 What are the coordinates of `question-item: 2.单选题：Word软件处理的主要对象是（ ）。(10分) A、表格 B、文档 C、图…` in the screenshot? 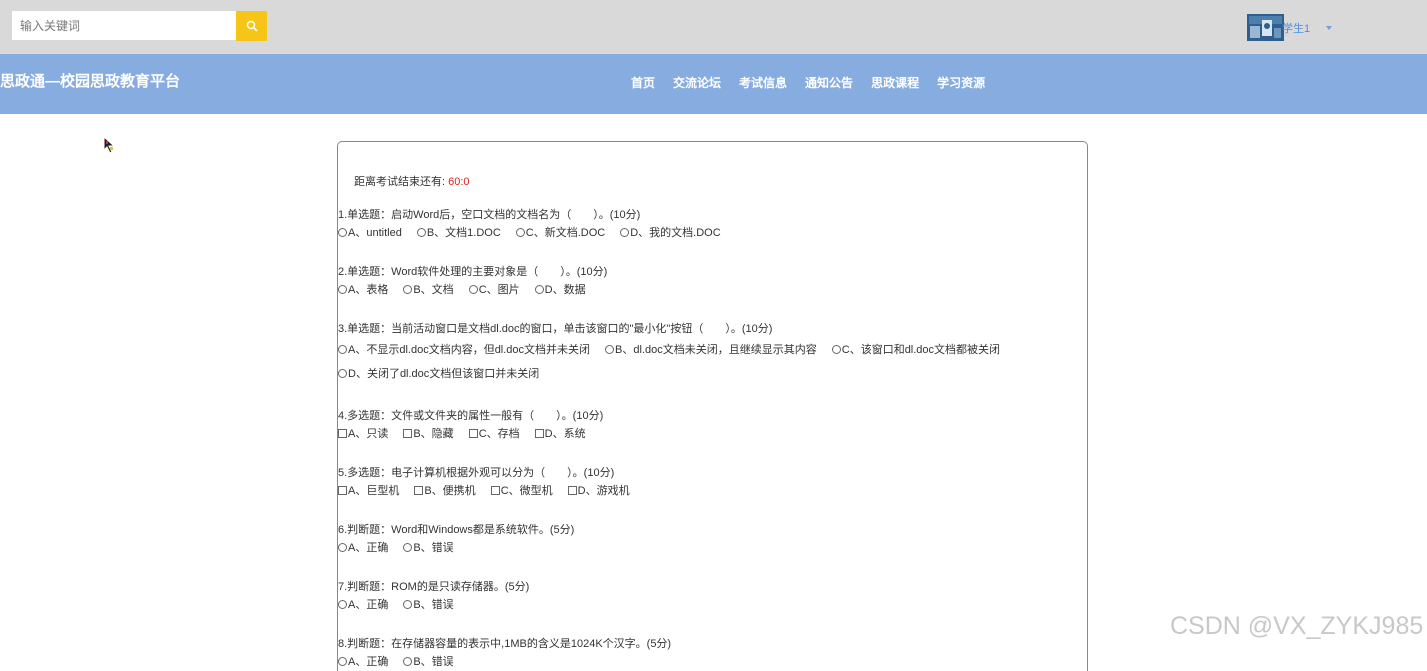 It's located at (712, 281).